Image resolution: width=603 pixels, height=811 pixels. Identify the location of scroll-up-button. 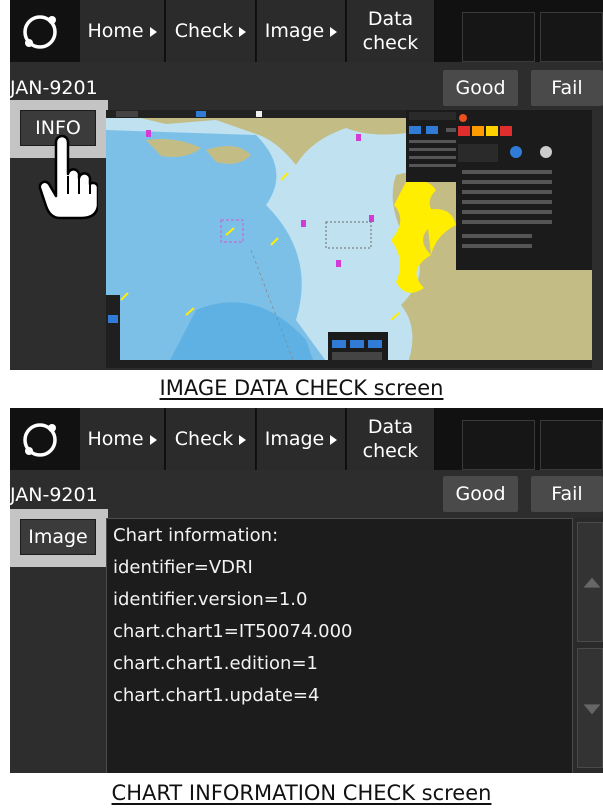
(590, 582).